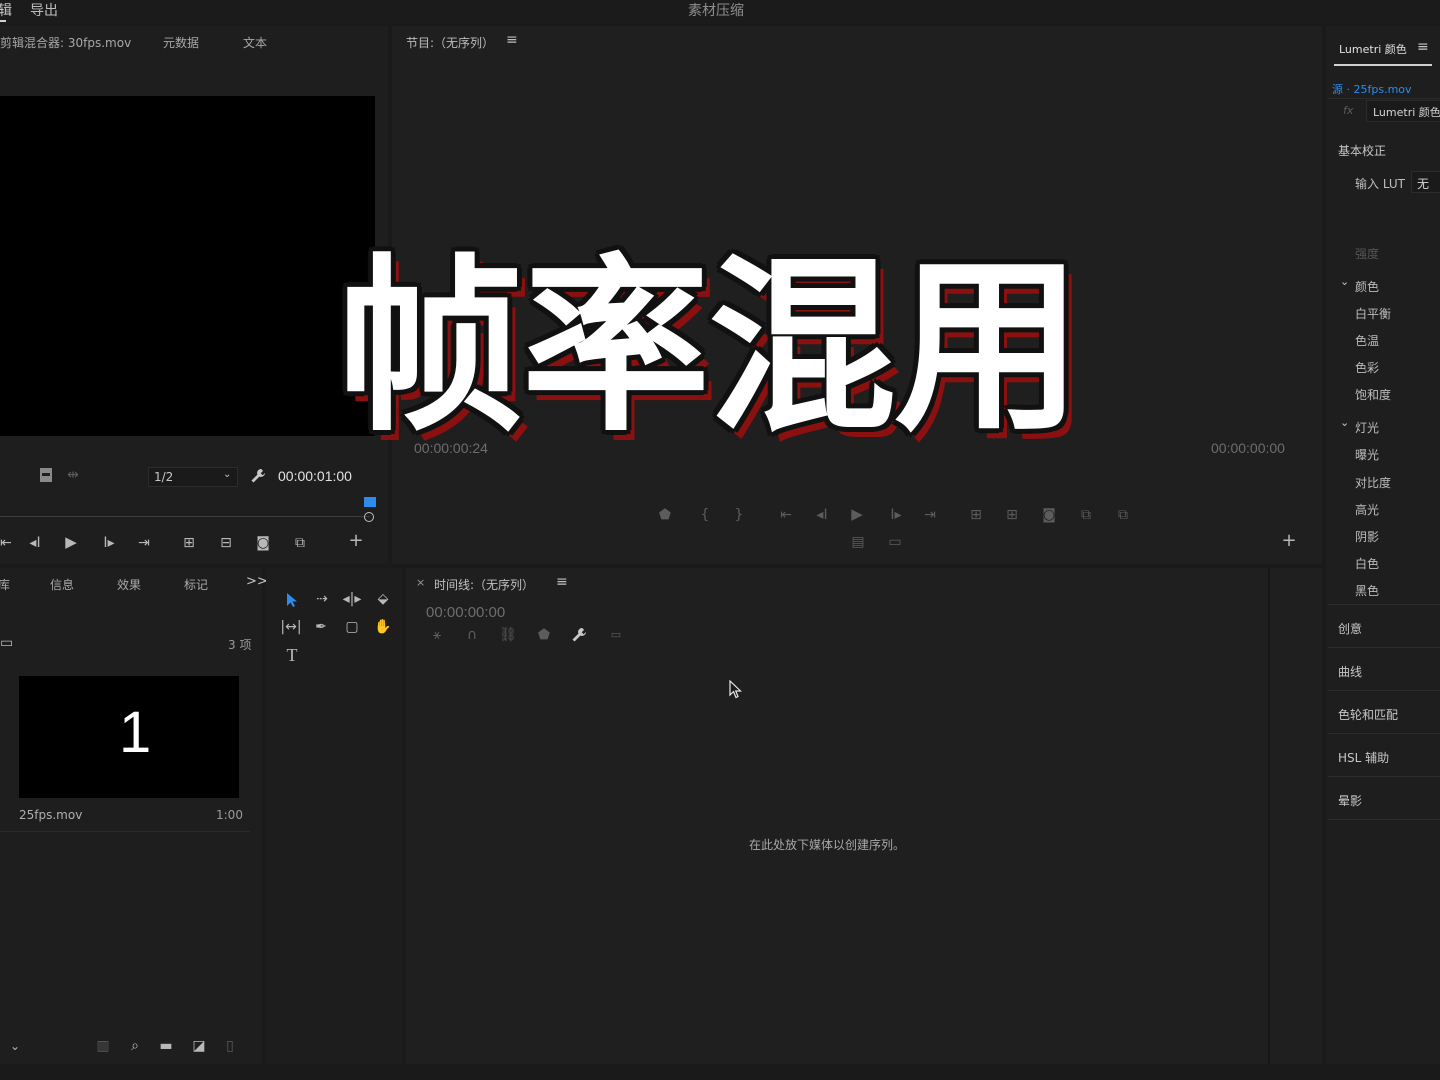 The height and width of the screenshot is (1080, 1440). Describe the element at coordinates (230, 1046) in the screenshot. I see `trash-icon: ▯` at that location.